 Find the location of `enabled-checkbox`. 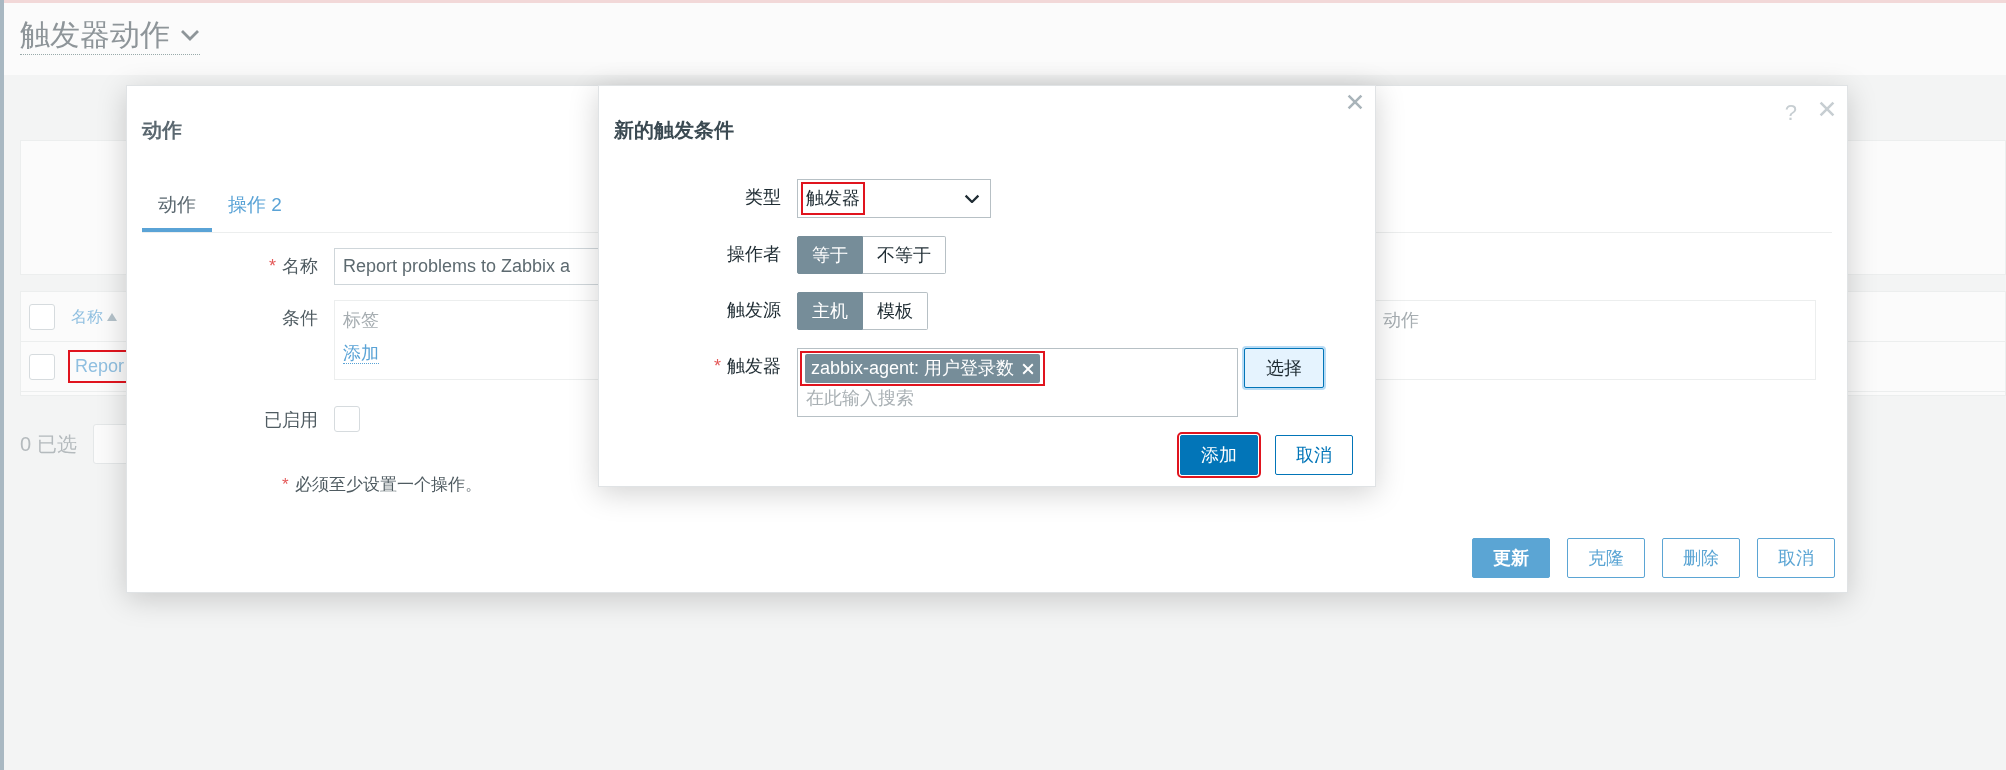

enabled-checkbox is located at coordinates (347, 418).